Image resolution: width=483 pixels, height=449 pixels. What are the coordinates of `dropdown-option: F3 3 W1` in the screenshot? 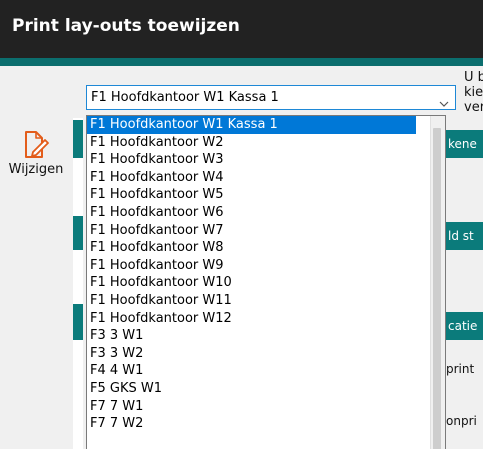 It's located at (266, 336).